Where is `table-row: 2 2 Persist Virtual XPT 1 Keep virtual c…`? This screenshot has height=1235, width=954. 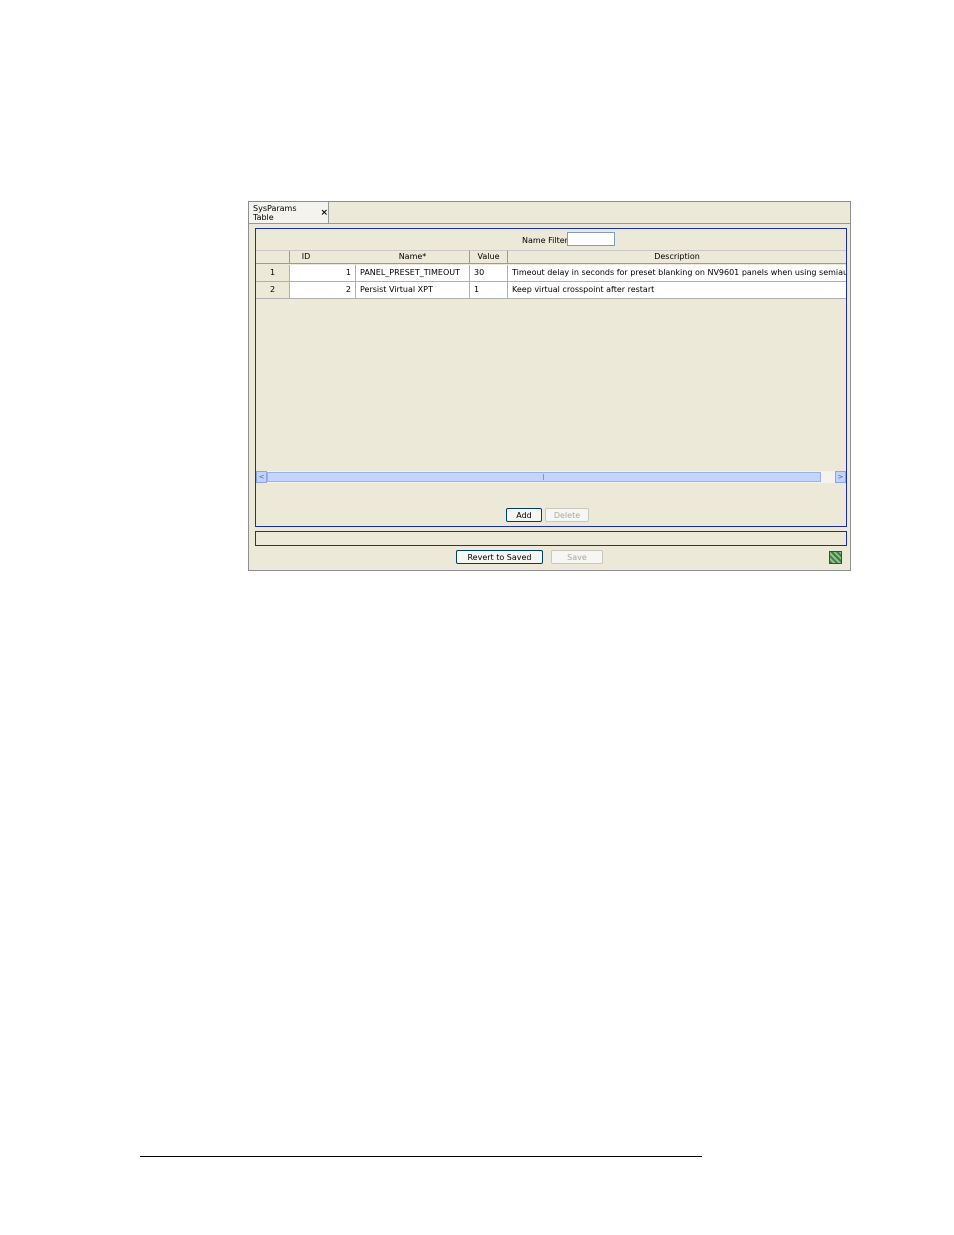
table-row: 2 2 Persist Virtual XPT 1 Keep virtual c… is located at coordinates (551, 290).